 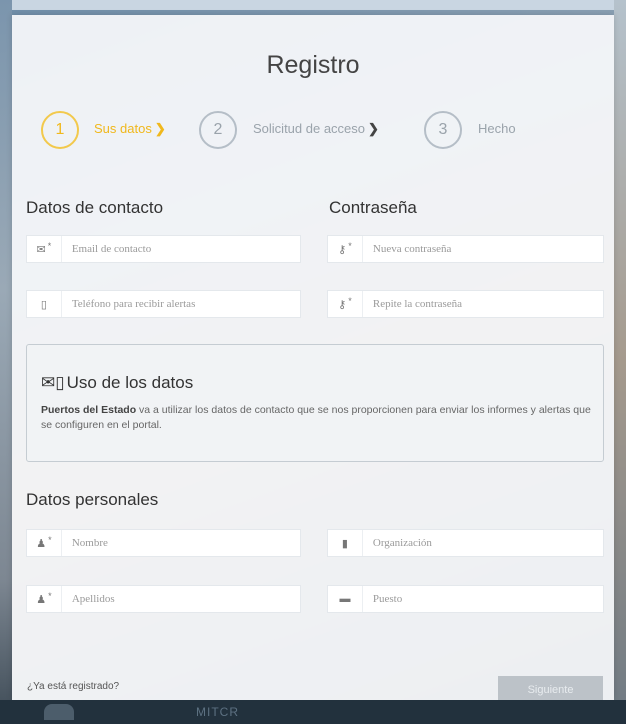 What do you see at coordinates (73, 686) in the screenshot?
I see `already-registered-link: ¿Ya está registrado?` at bounding box center [73, 686].